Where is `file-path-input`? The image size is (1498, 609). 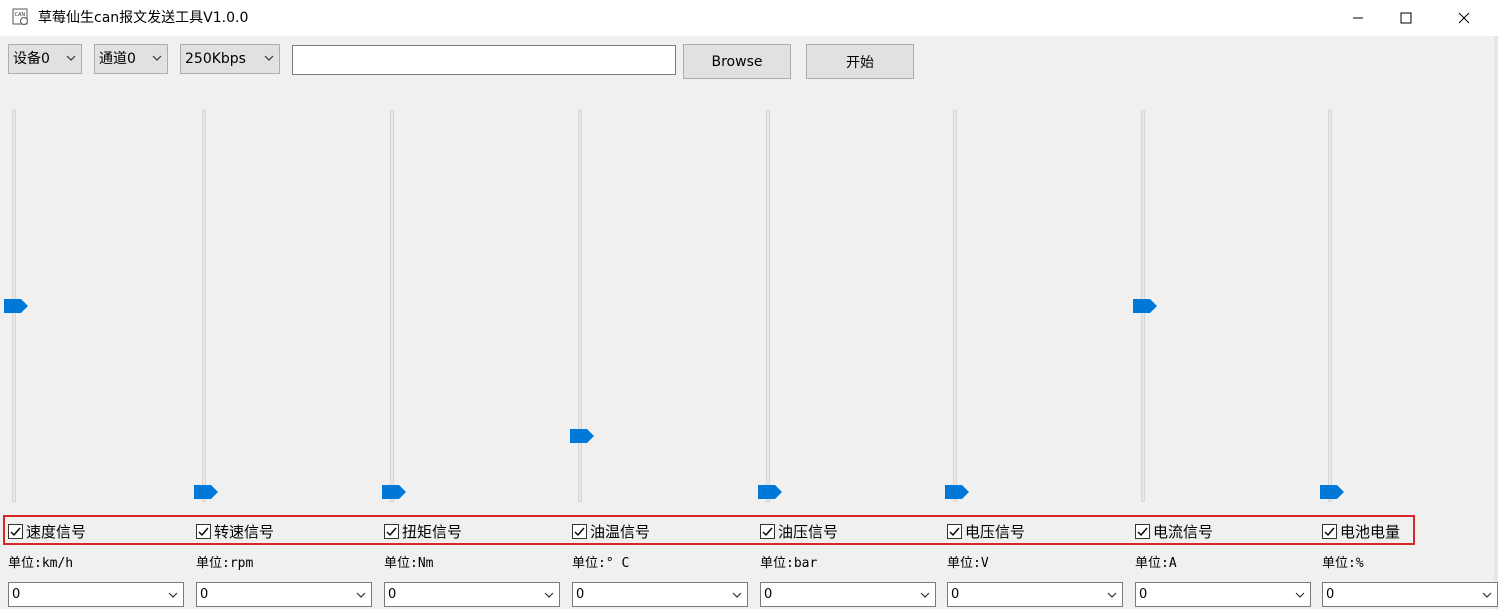 file-path-input is located at coordinates (484, 60).